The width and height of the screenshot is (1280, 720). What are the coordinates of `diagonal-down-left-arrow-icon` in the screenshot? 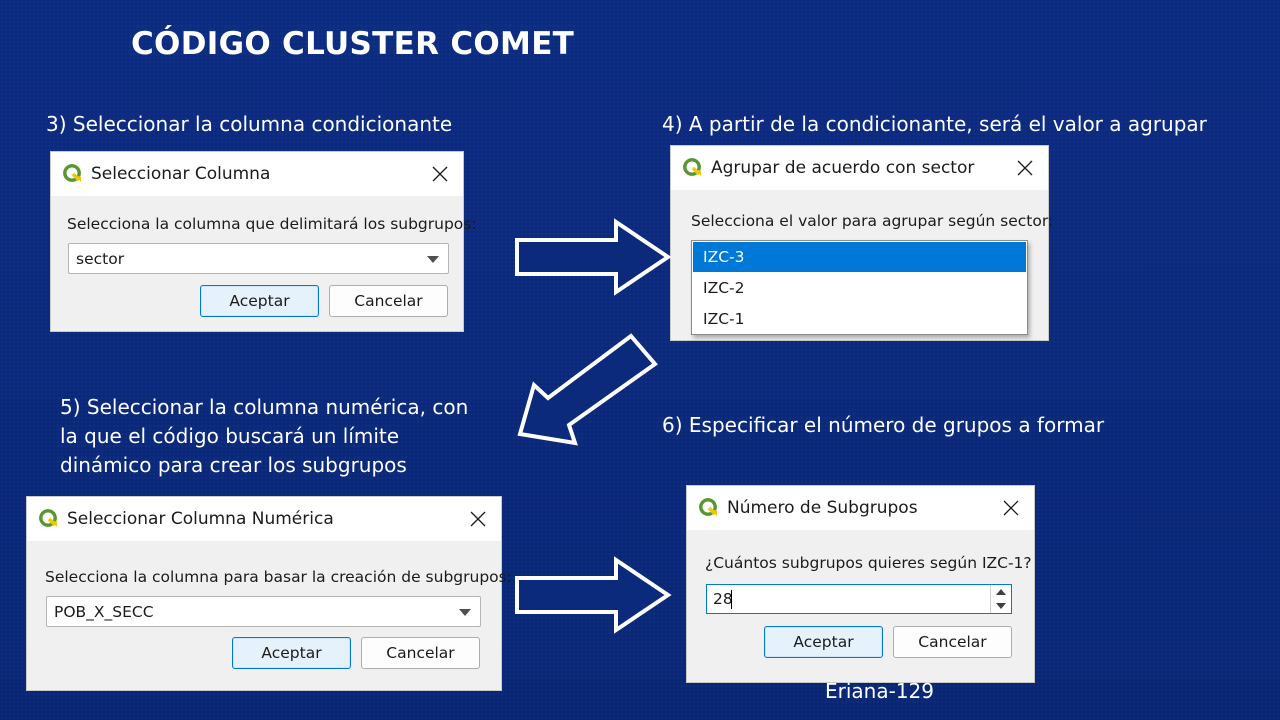 It's located at (587, 389).